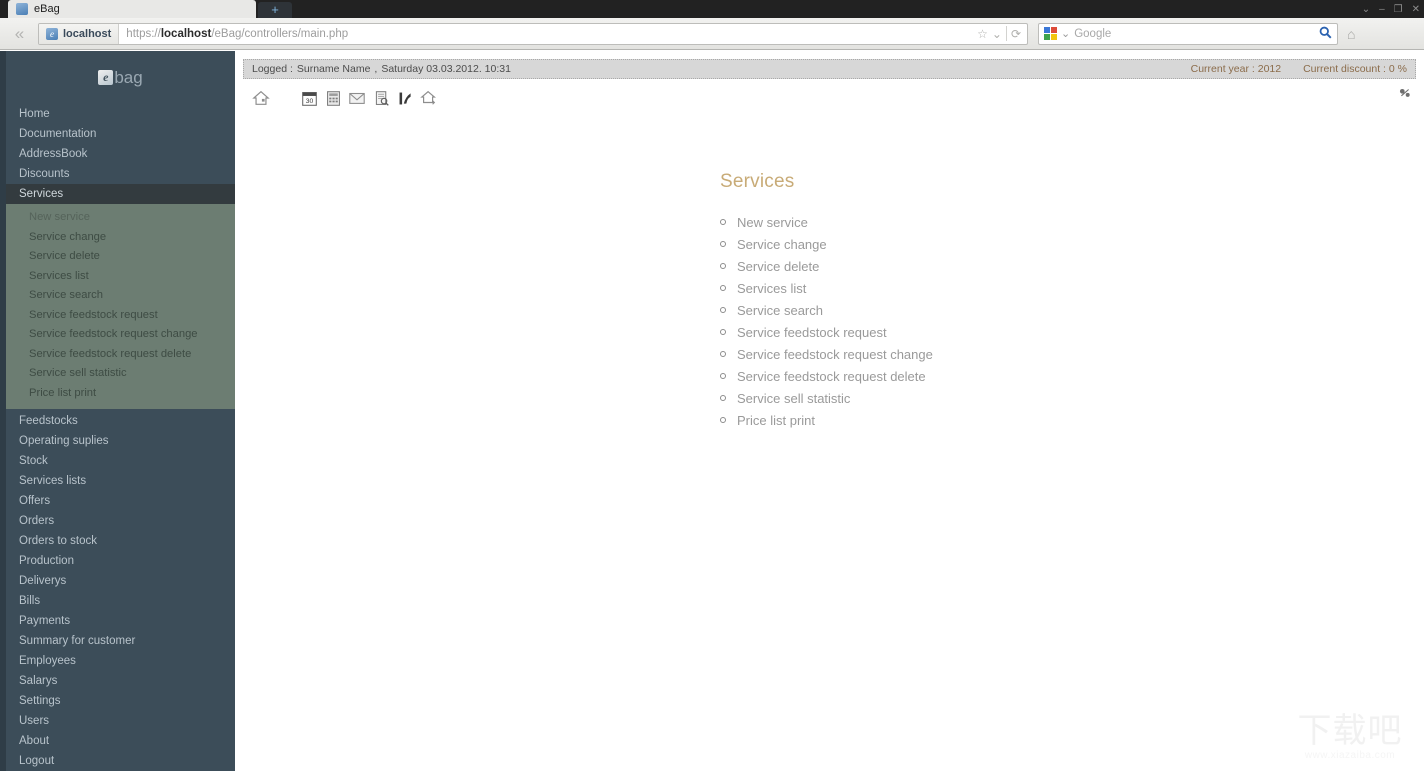 The width and height of the screenshot is (1424, 771). I want to click on sidebar-item-stock: Stock, so click(120, 461).